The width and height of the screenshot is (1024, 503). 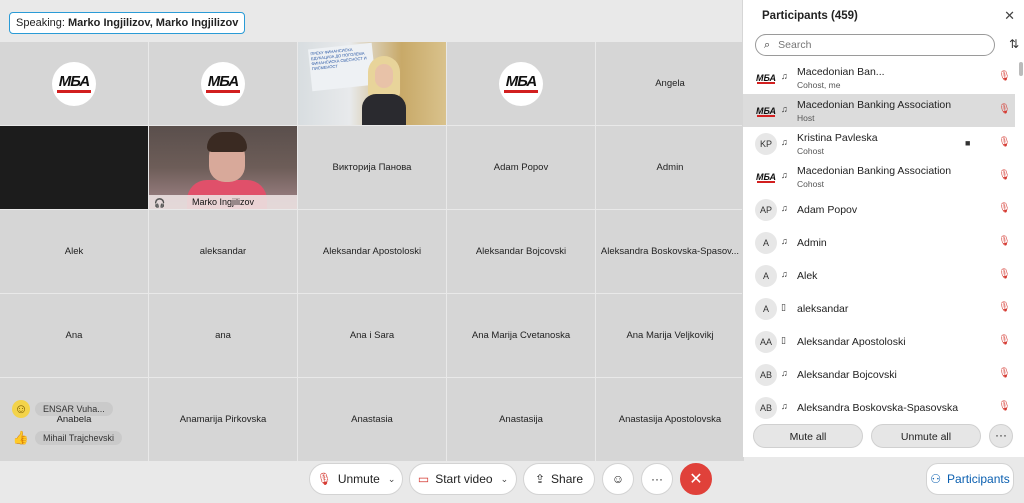 I want to click on participant-role: Host, so click(x=806, y=118).